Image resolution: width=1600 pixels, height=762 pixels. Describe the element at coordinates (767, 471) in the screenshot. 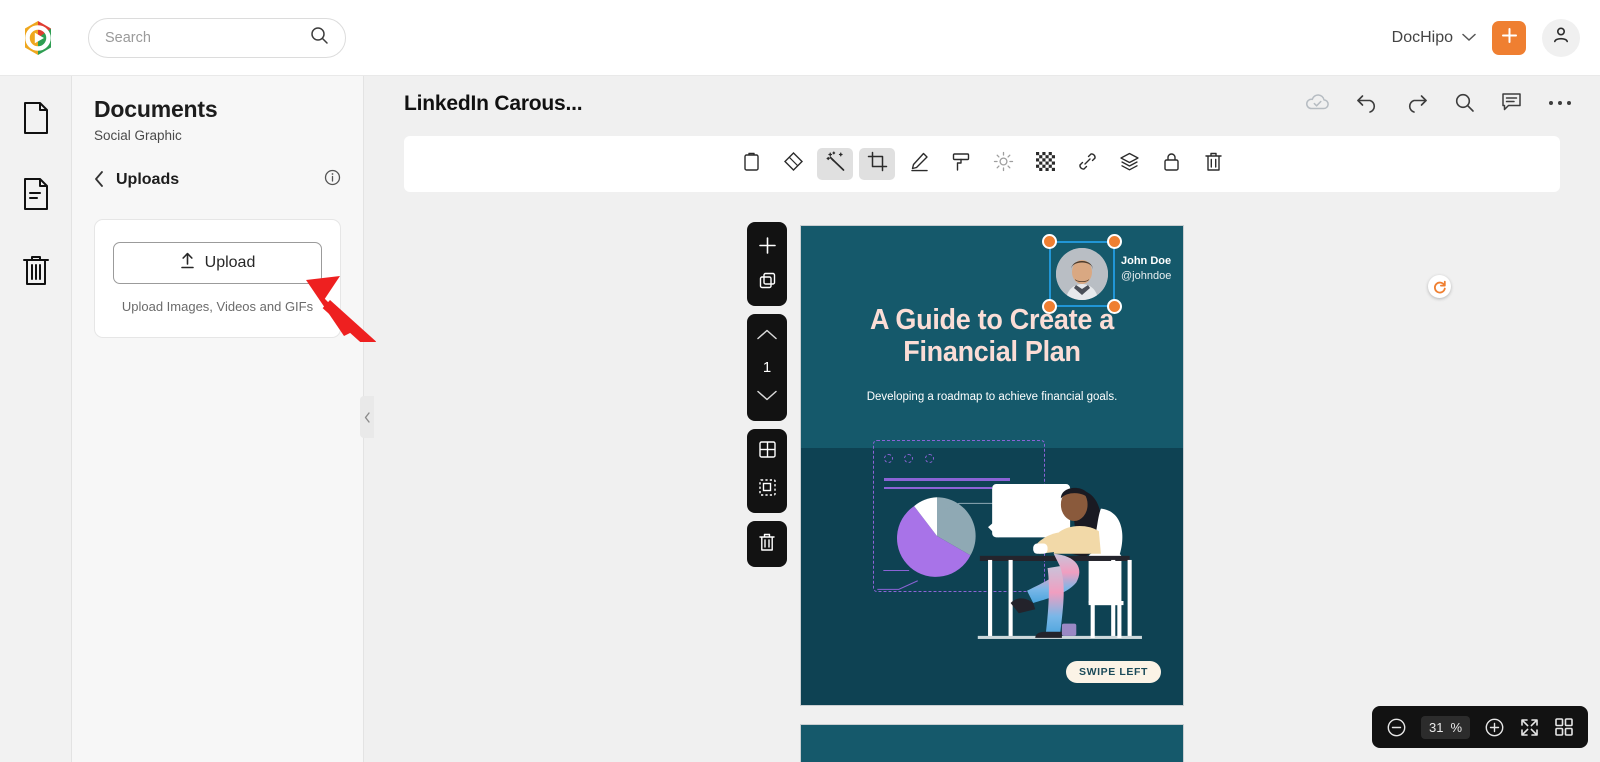

I see `page-layout-group` at that location.